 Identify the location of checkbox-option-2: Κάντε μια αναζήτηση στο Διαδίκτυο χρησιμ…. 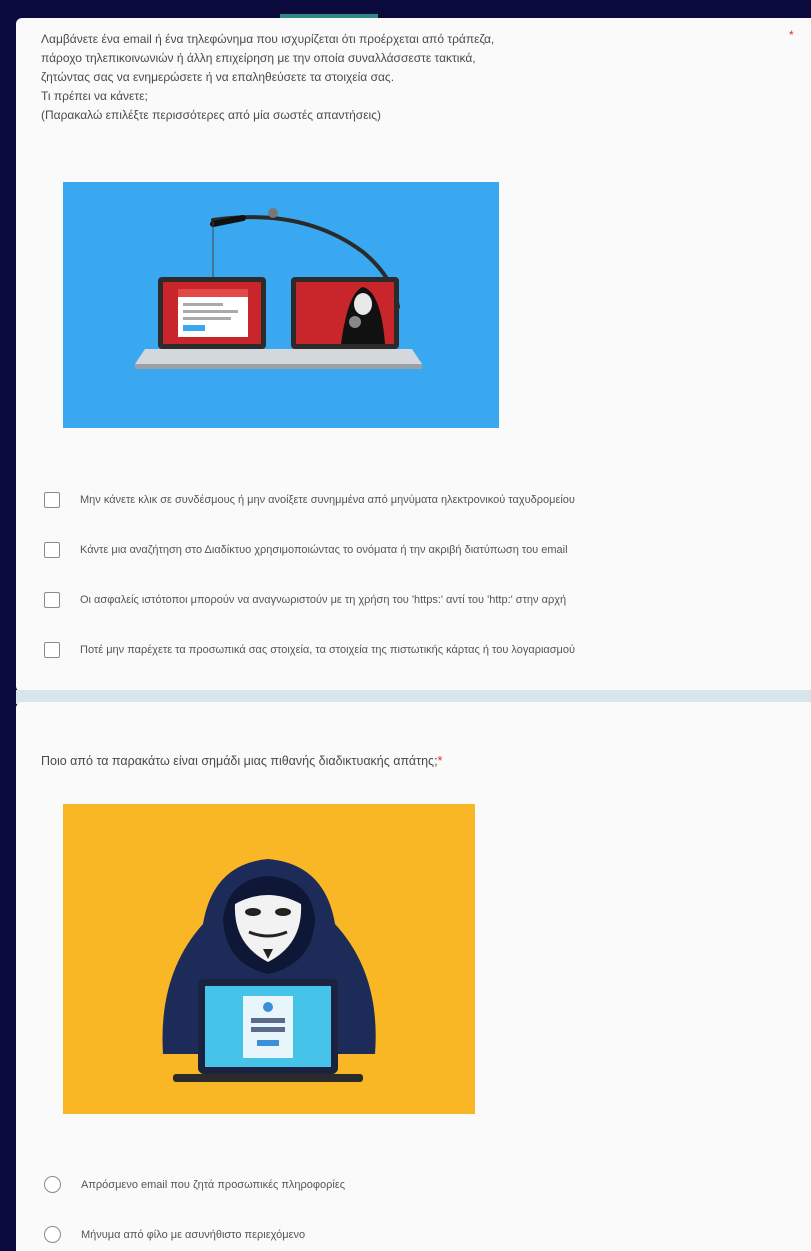
(427, 550).